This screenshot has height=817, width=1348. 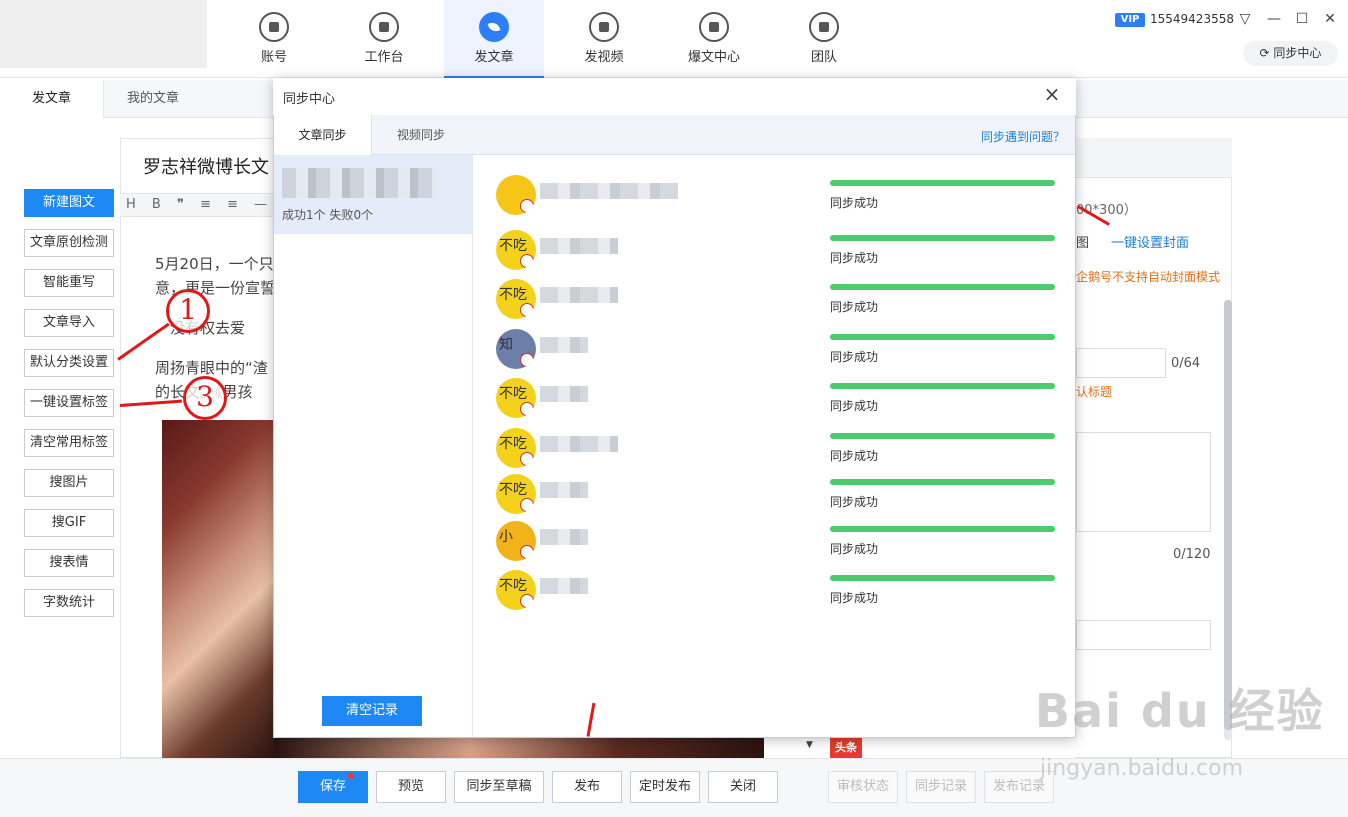 I want to click on title-input, so click(x=1121, y=363).